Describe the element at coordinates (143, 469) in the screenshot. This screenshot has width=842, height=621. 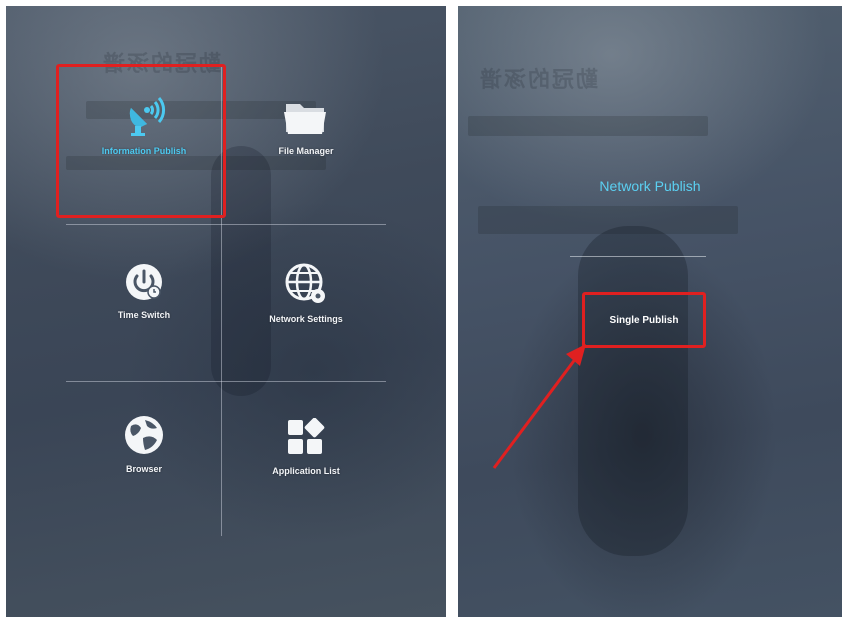
I see `app-label: Browser` at that location.